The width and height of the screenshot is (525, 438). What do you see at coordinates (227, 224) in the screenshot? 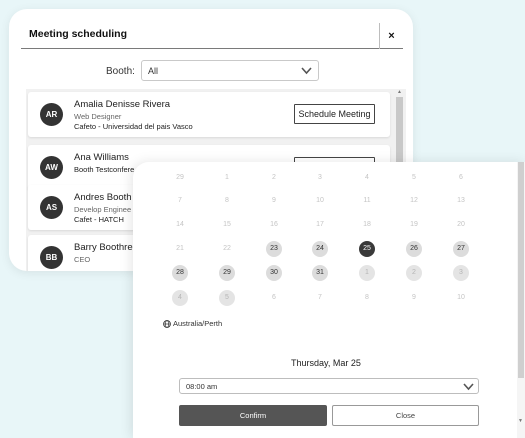
I see `calendar-day: 15` at bounding box center [227, 224].